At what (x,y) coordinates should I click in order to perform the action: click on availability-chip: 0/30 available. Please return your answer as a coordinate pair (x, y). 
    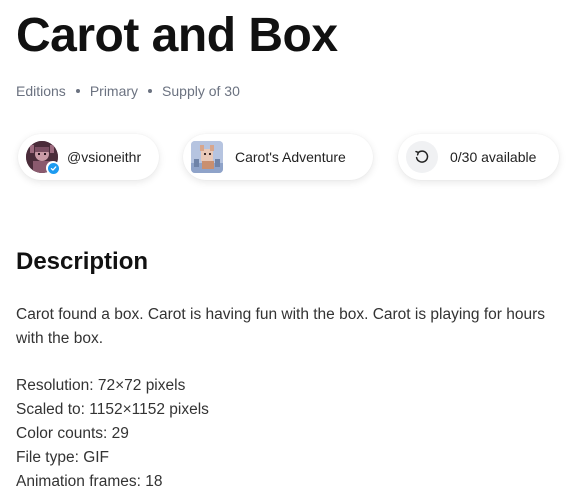
    Looking at the image, I should click on (478, 157).